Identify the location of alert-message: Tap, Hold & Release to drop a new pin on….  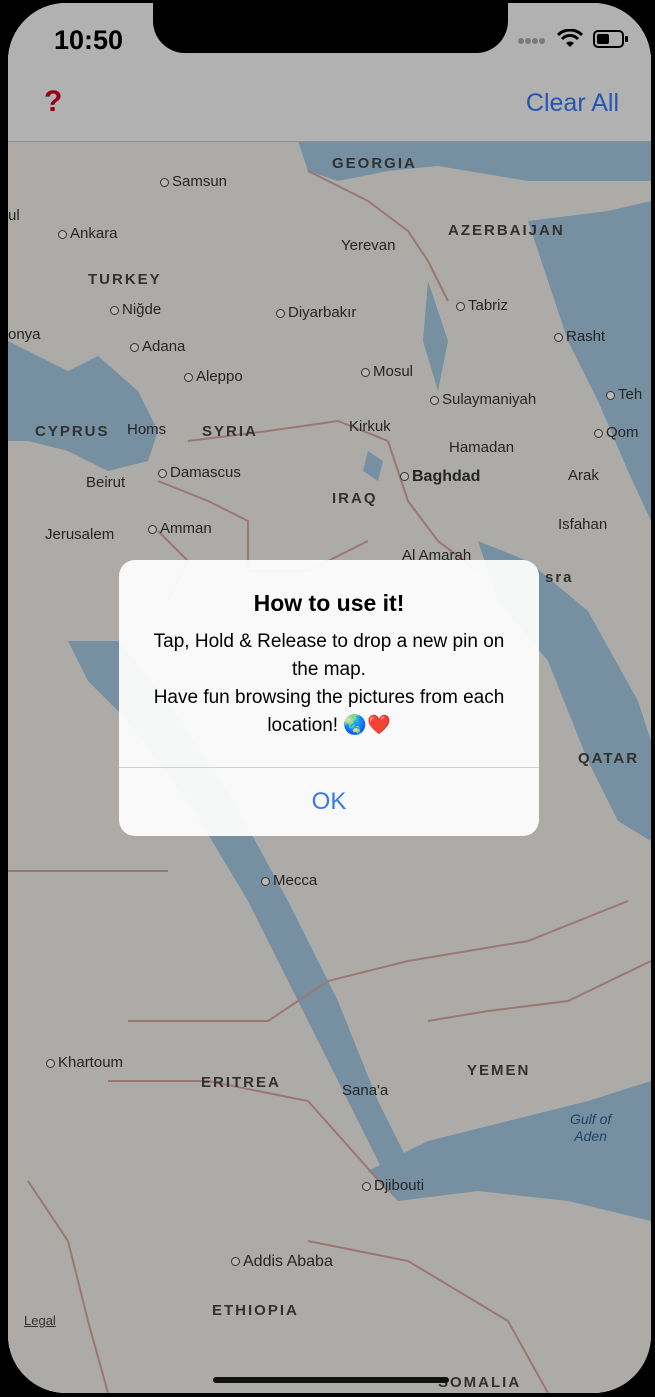
(329, 683).